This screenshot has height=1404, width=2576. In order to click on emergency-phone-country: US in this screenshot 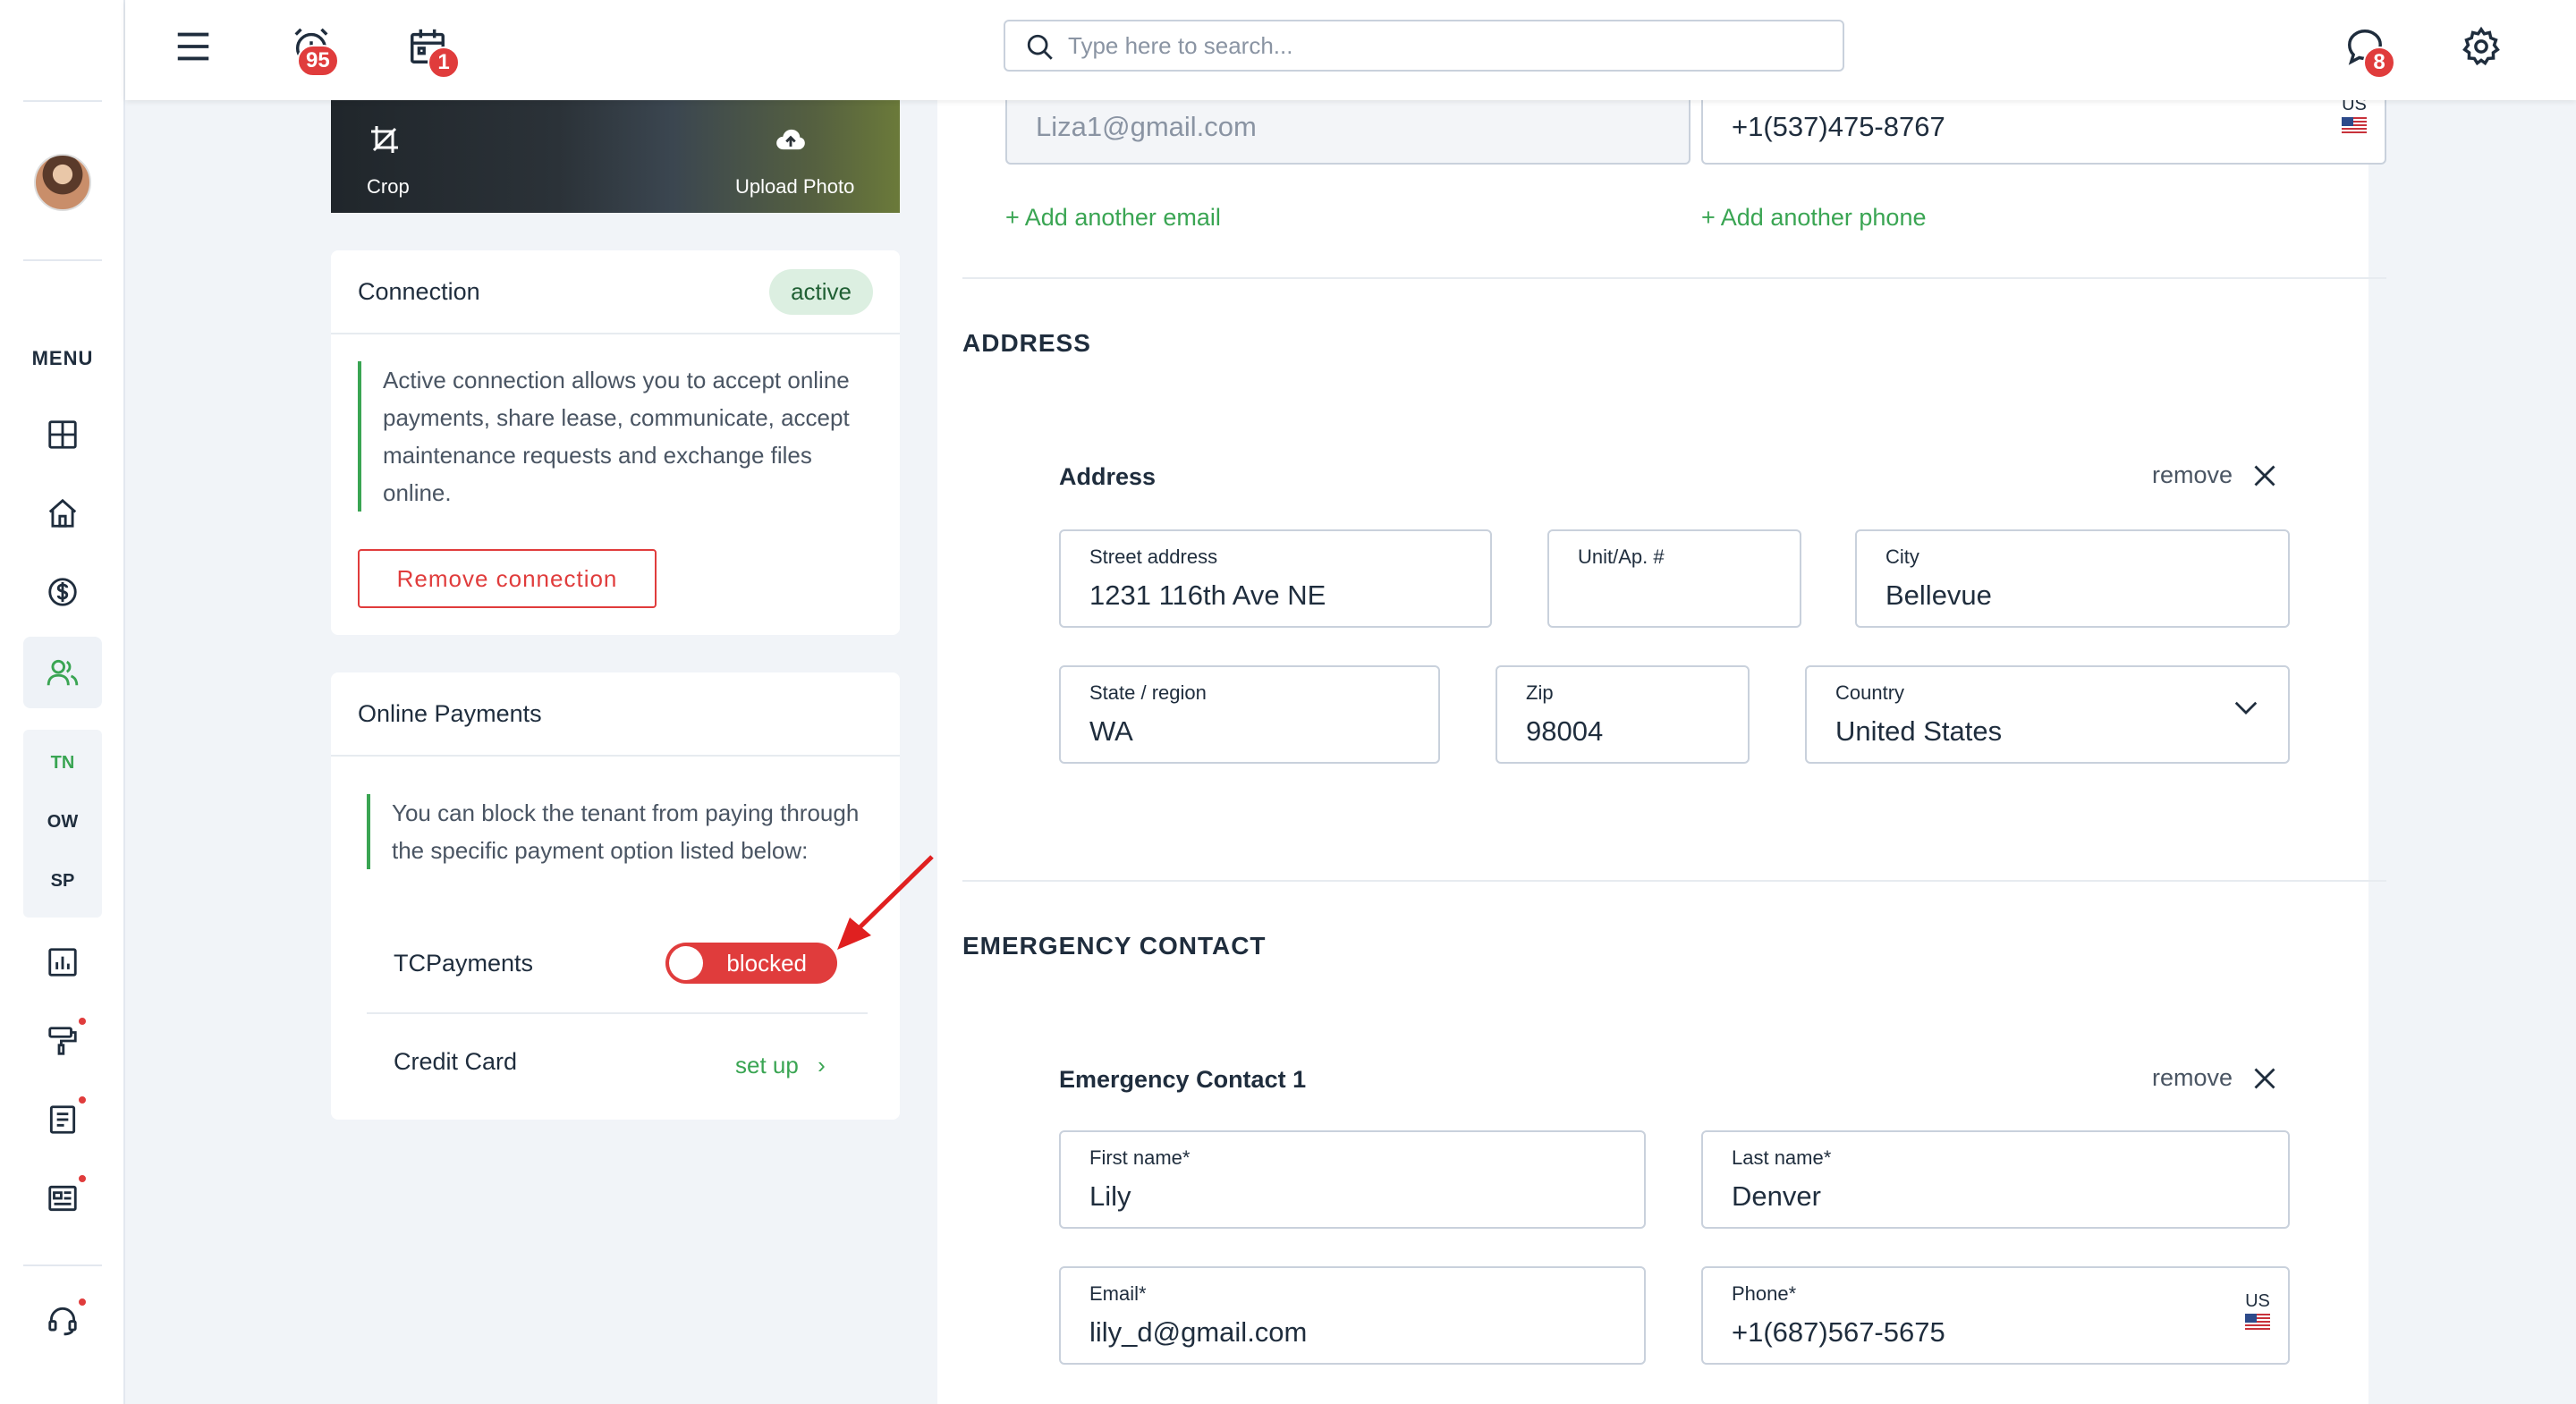, I will do `click(2257, 1311)`.